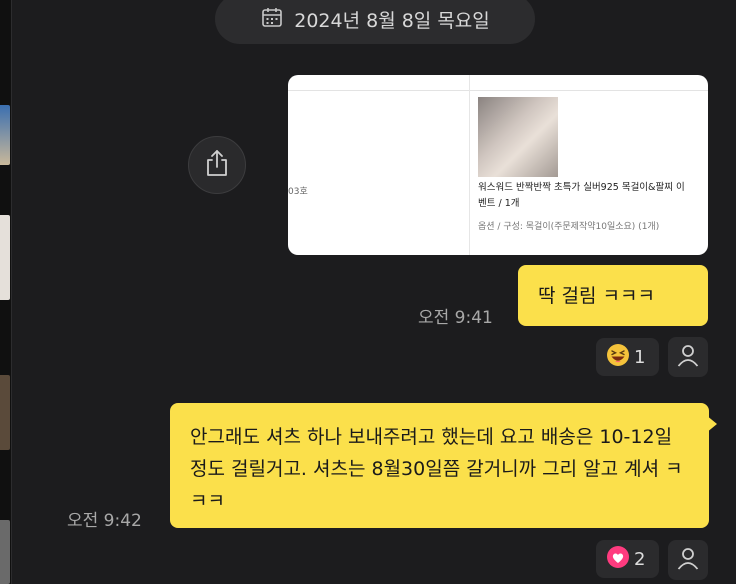 The image size is (736, 584). What do you see at coordinates (618, 357) in the screenshot?
I see `grinning-squint-emoji-icon` at bounding box center [618, 357].